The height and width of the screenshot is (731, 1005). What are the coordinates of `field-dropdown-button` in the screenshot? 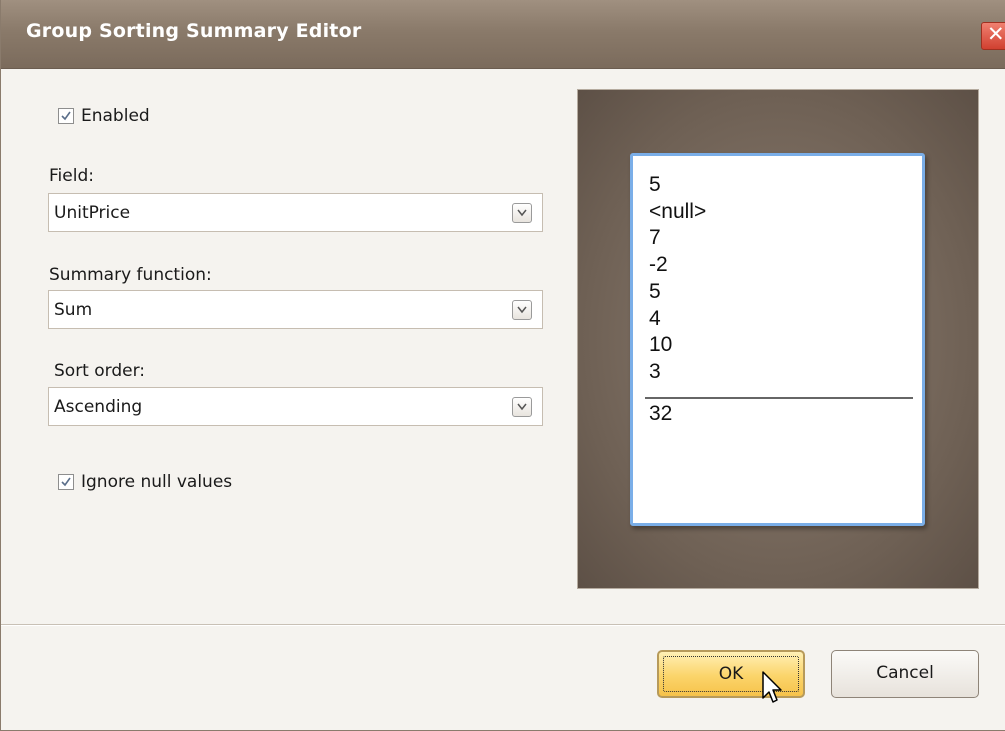 It's located at (522, 213).